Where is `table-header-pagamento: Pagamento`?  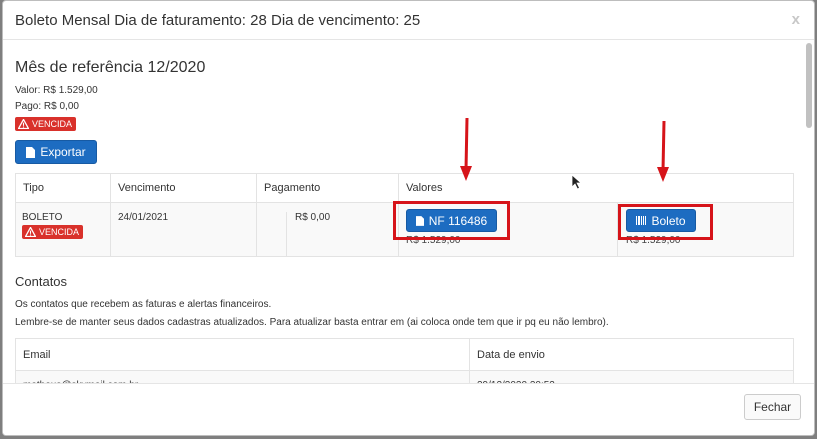 table-header-pagamento: Pagamento is located at coordinates (327, 188).